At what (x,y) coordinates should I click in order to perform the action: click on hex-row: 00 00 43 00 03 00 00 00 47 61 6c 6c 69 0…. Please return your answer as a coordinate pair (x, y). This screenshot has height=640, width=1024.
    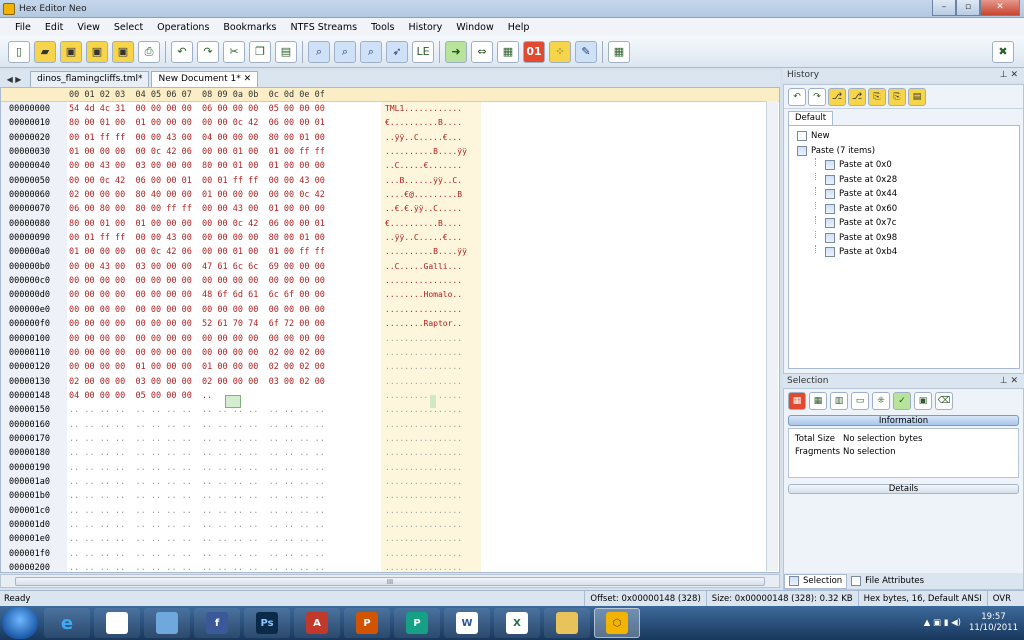
    Looking at the image, I should click on (224, 267).